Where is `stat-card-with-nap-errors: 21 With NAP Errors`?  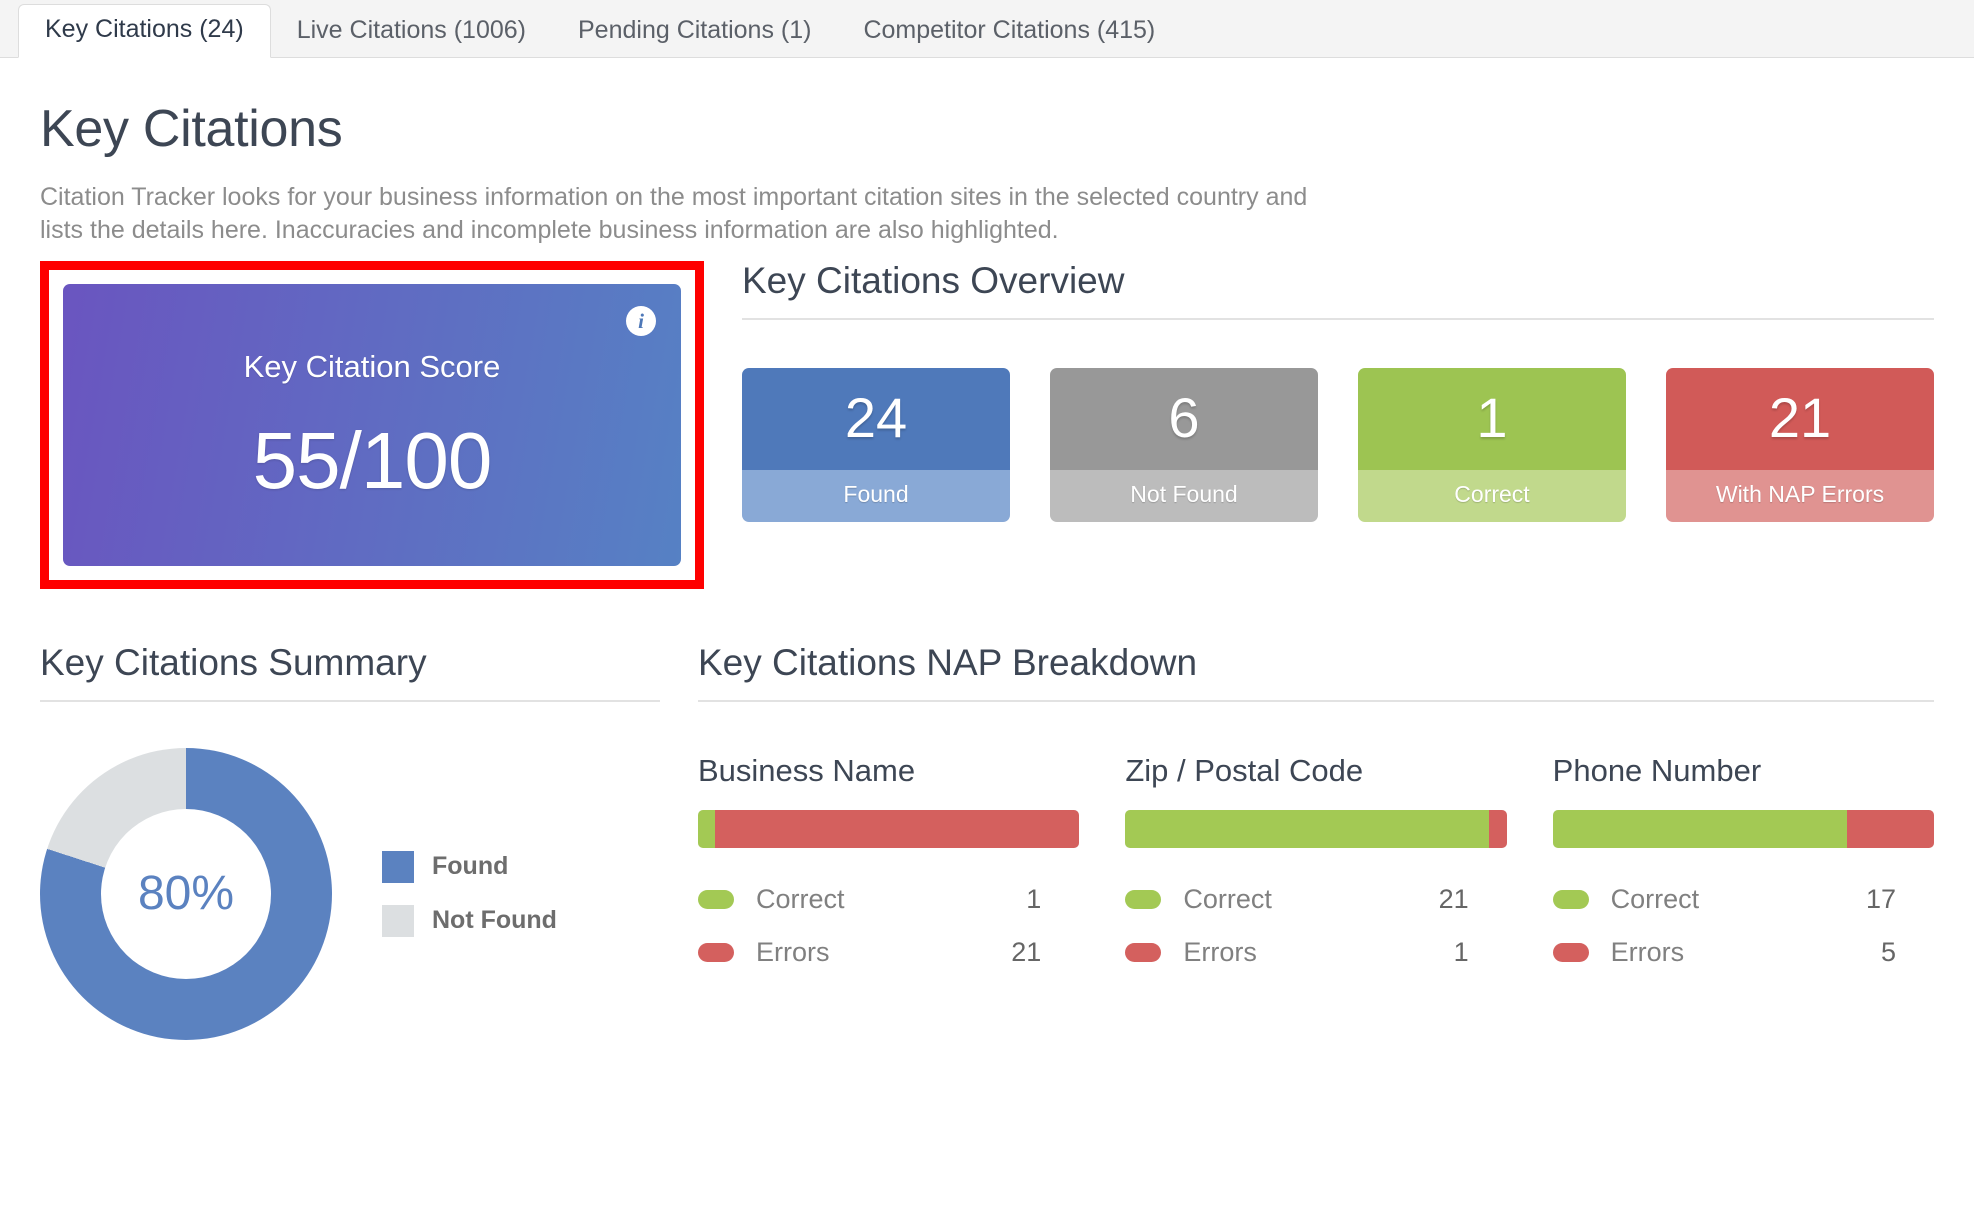 stat-card-with-nap-errors: 21 With NAP Errors is located at coordinates (1800, 444).